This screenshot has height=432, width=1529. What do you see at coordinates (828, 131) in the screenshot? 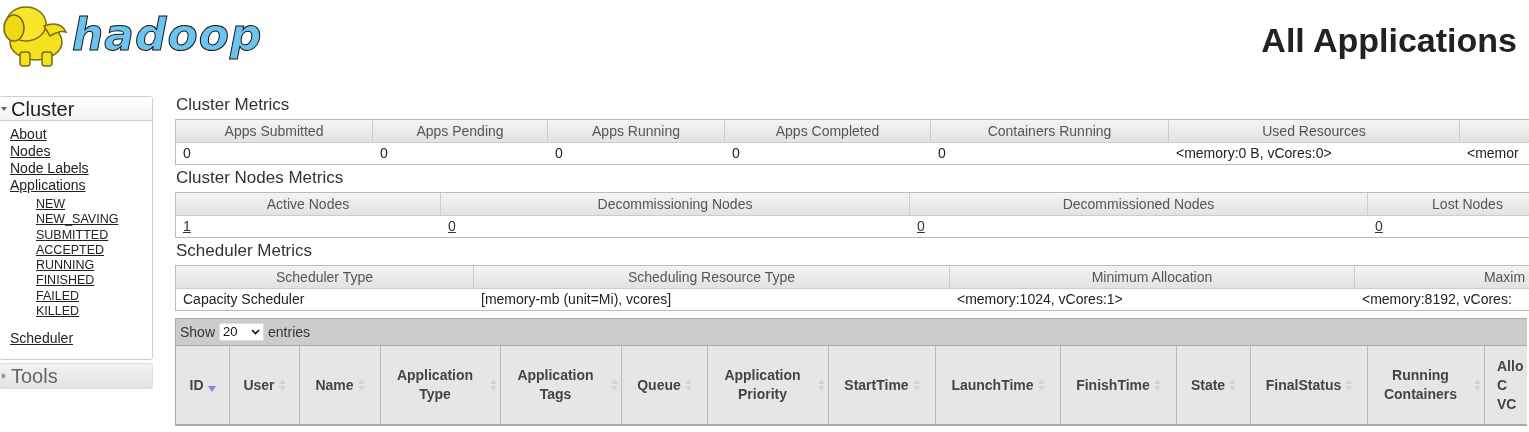
I see `column-header: Apps Completed` at bounding box center [828, 131].